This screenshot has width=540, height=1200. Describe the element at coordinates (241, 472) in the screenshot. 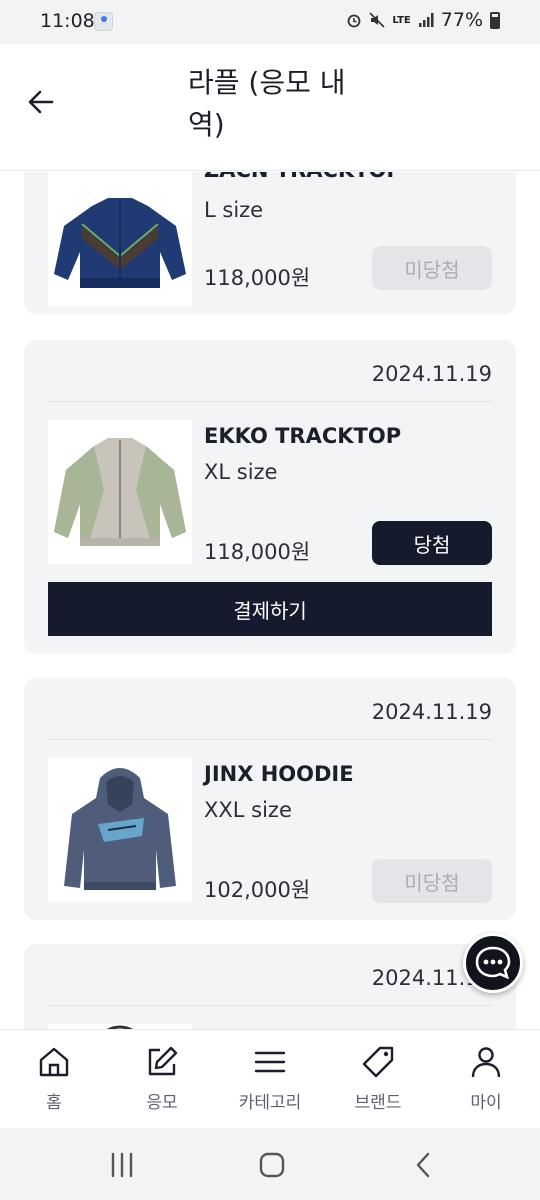

I see `product-size: XL size` at that location.